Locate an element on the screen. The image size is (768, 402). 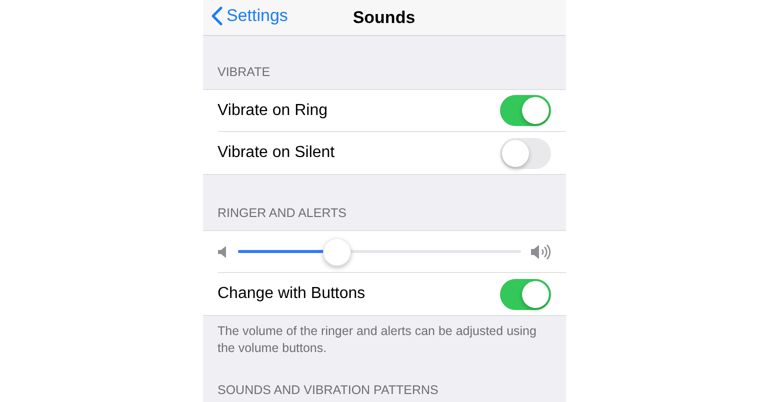
chevron-left-icon is located at coordinates (216, 16).